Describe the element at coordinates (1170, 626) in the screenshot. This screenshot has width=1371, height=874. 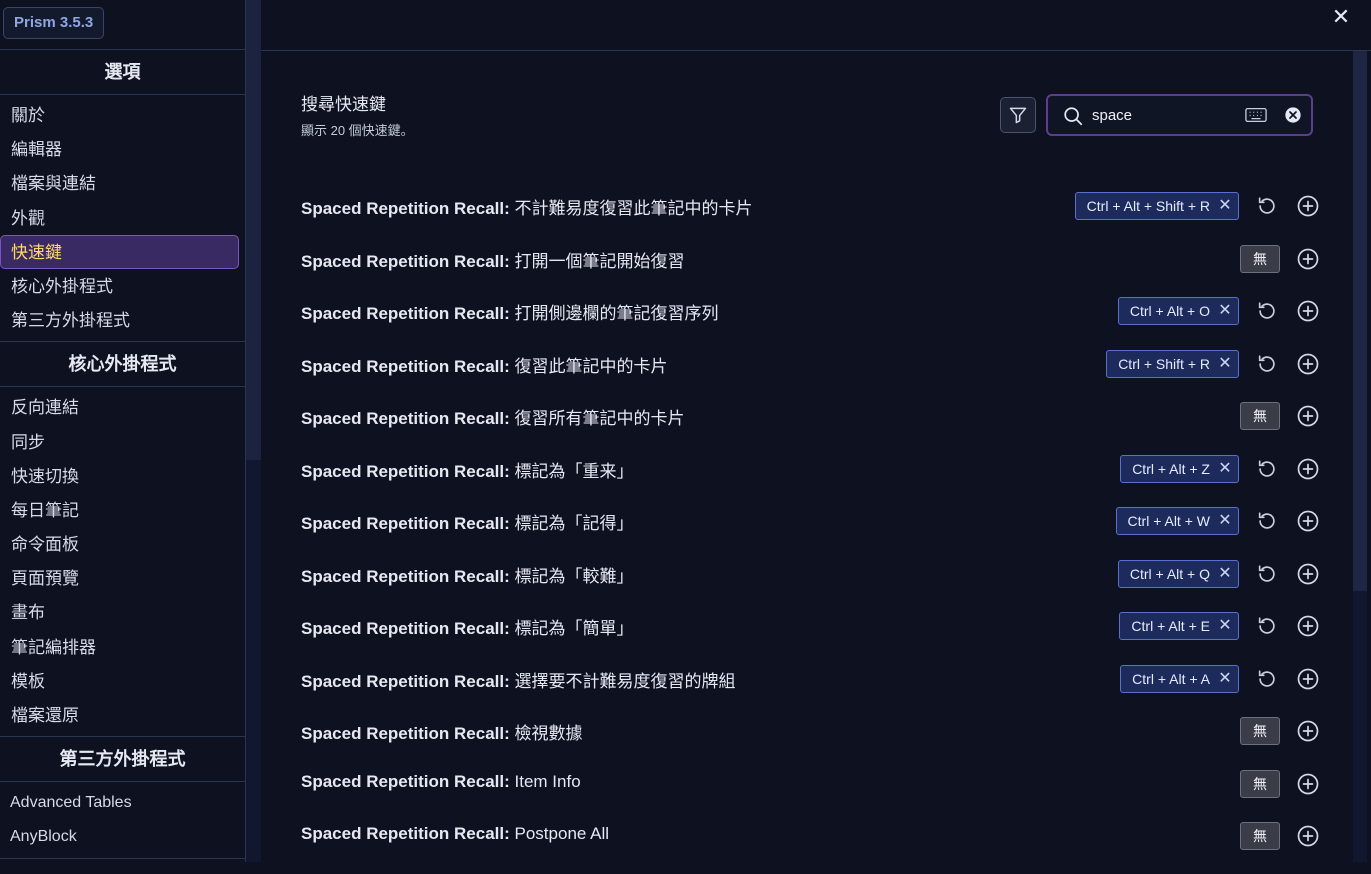
I see `hotkey-chip-label: Ctrl + Alt + E` at that location.